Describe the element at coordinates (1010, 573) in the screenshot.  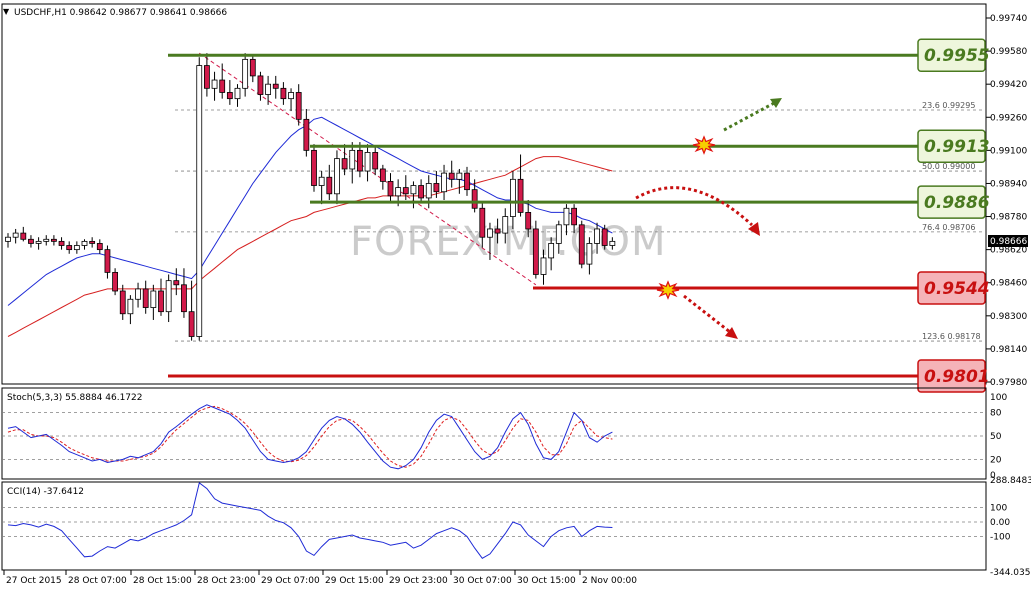
I see `cci-axis-label: -344.0358` at that location.